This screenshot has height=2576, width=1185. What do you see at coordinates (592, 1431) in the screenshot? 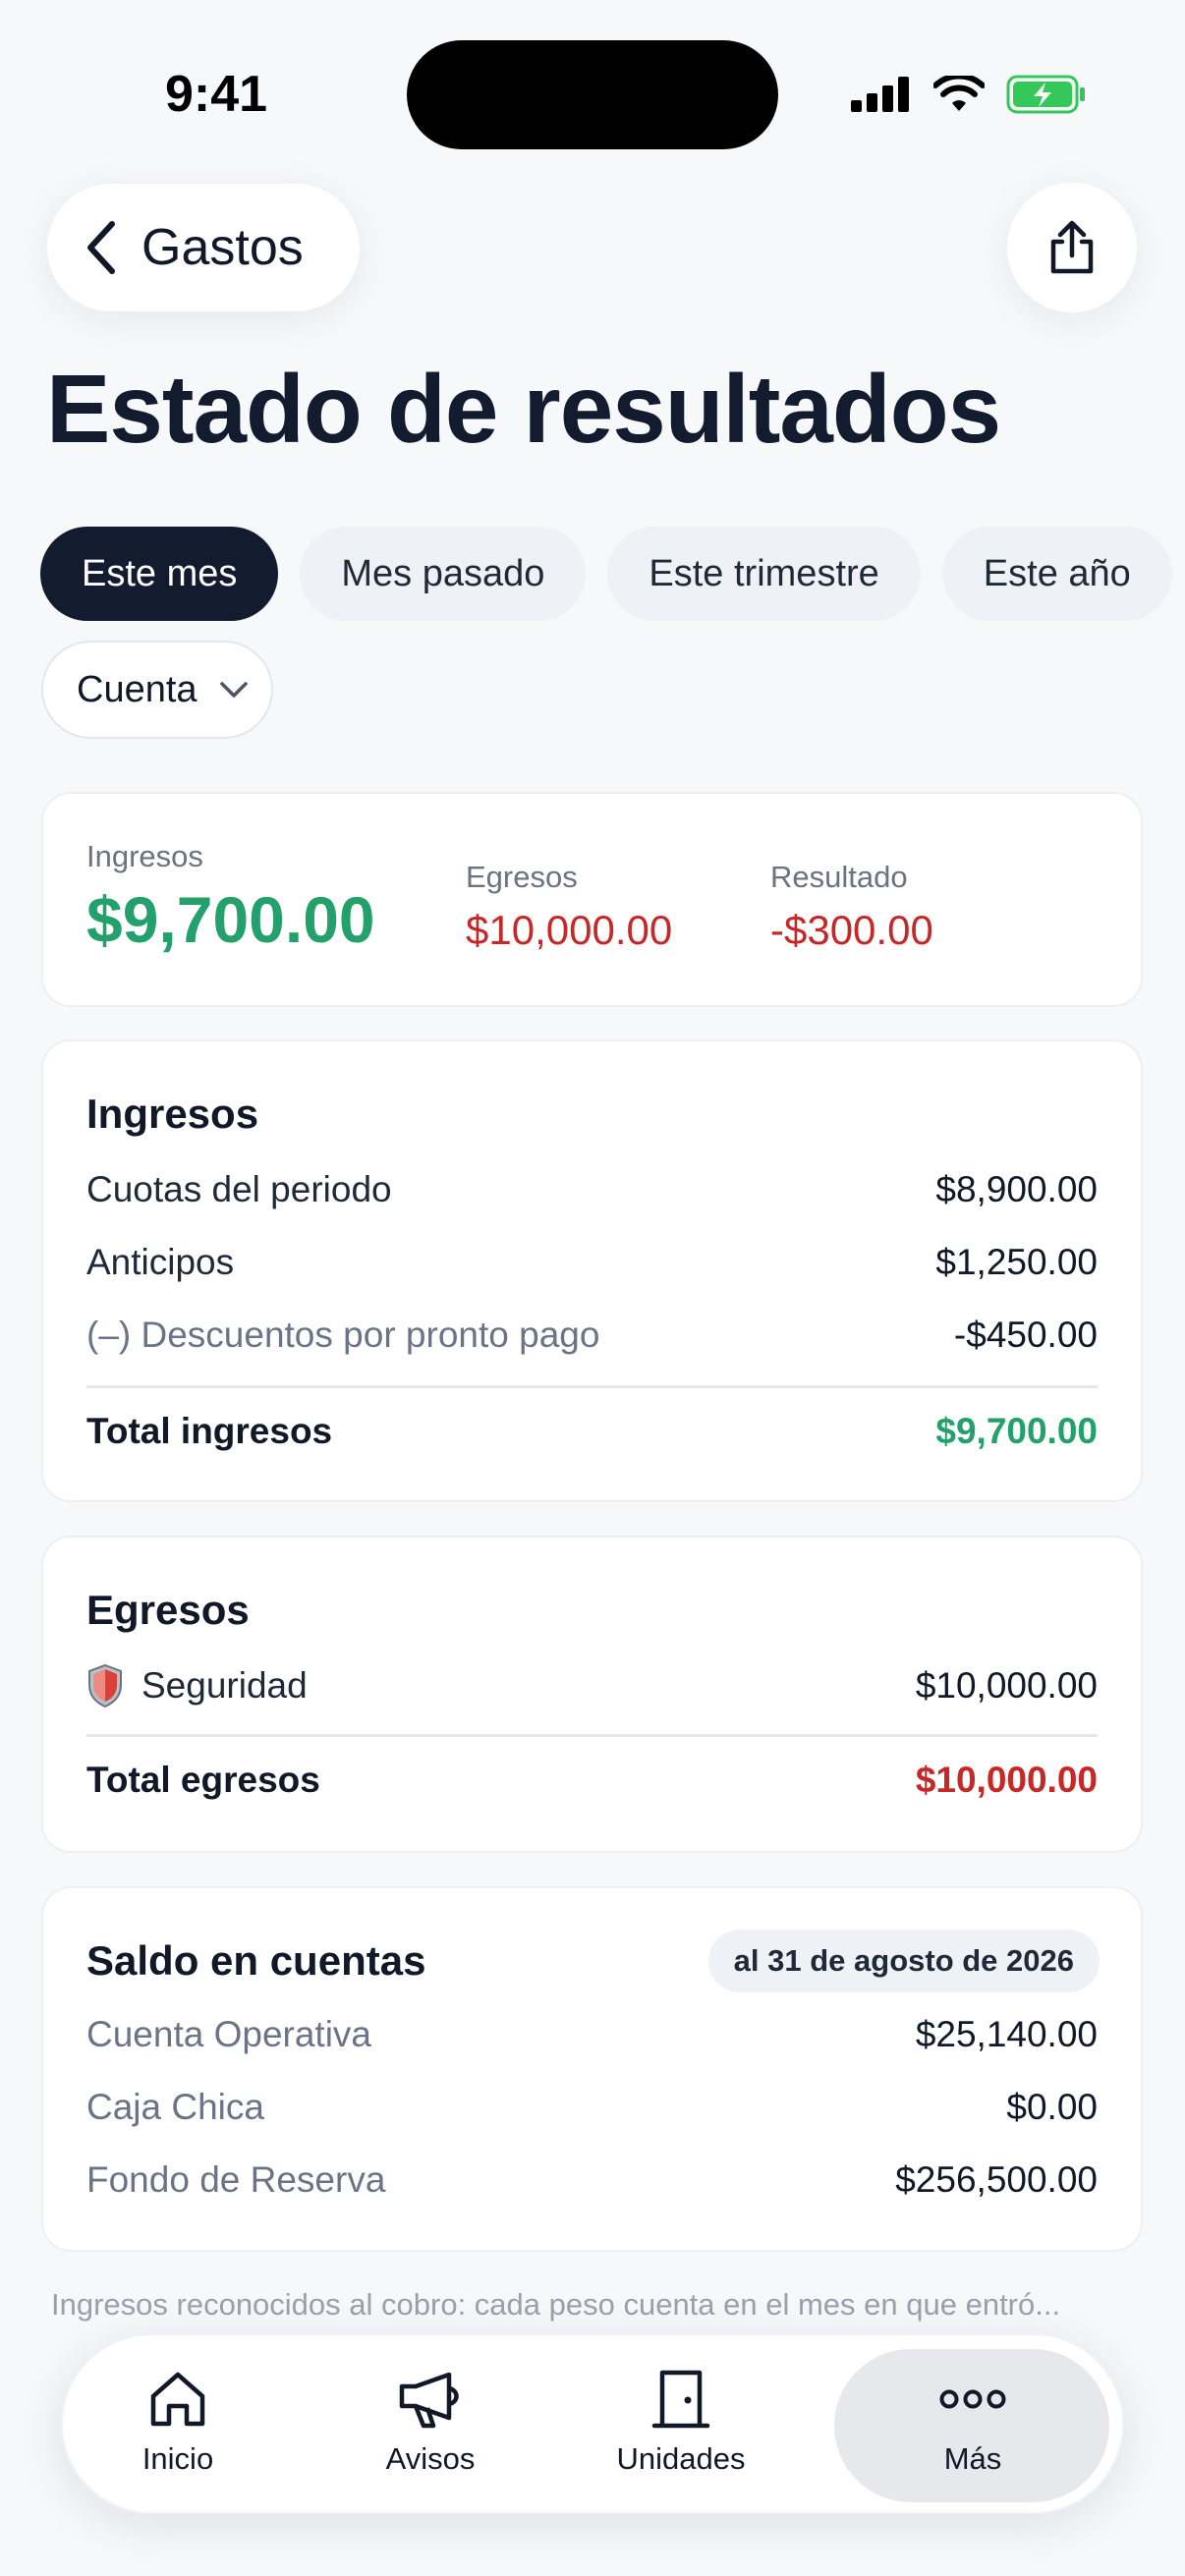
I see `ingresos-total-row: Total ingresos $9,700.00` at bounding box center [592, 1431].